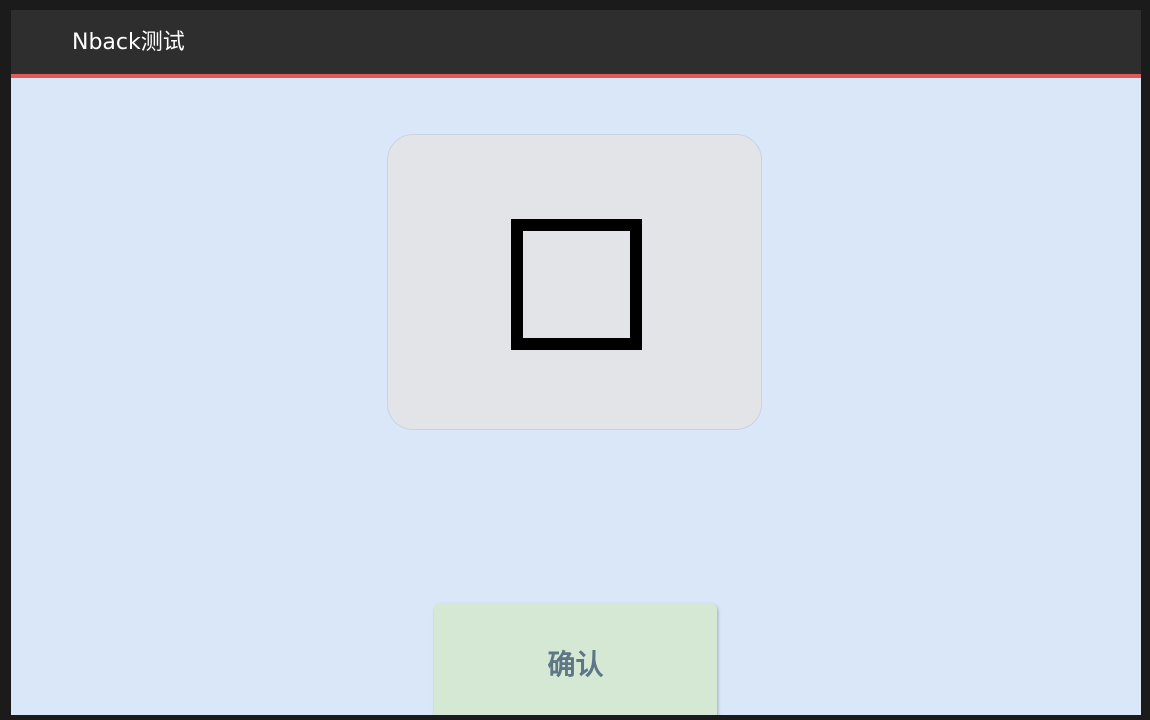 The image size is (1150, 720). I want to click on stimulus-card, so click(574, 282).